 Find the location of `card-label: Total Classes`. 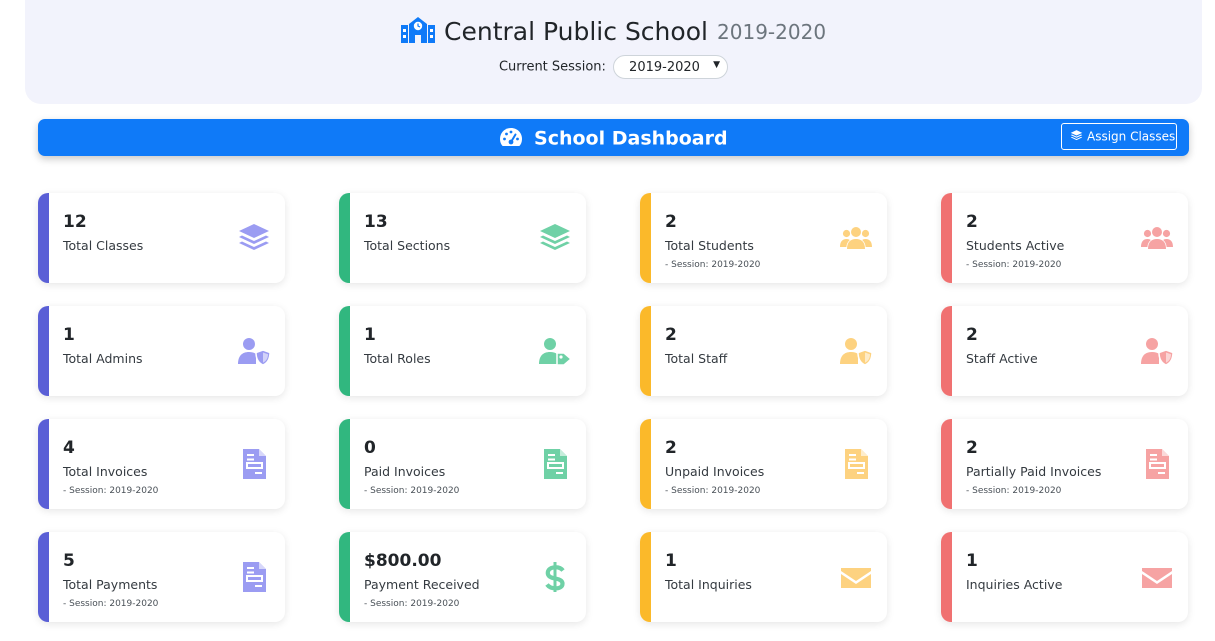

card-label: Total Classes is located at coordinates (103, 245).